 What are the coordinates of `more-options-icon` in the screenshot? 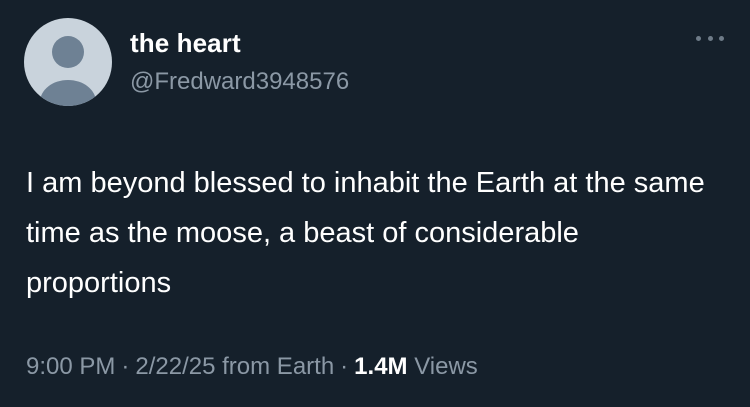 It's located at (710, 38).